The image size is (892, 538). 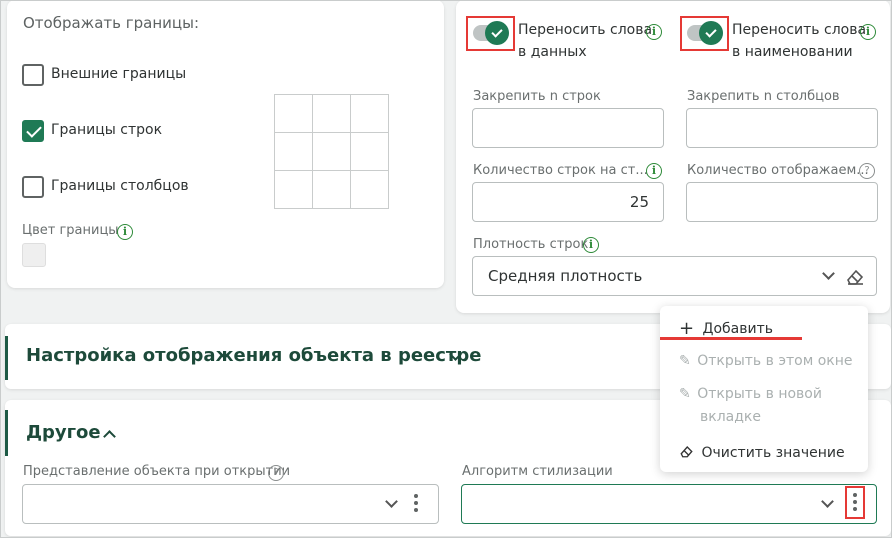 I want to click on wrap-data-toggle, so click(x=492, y=34).